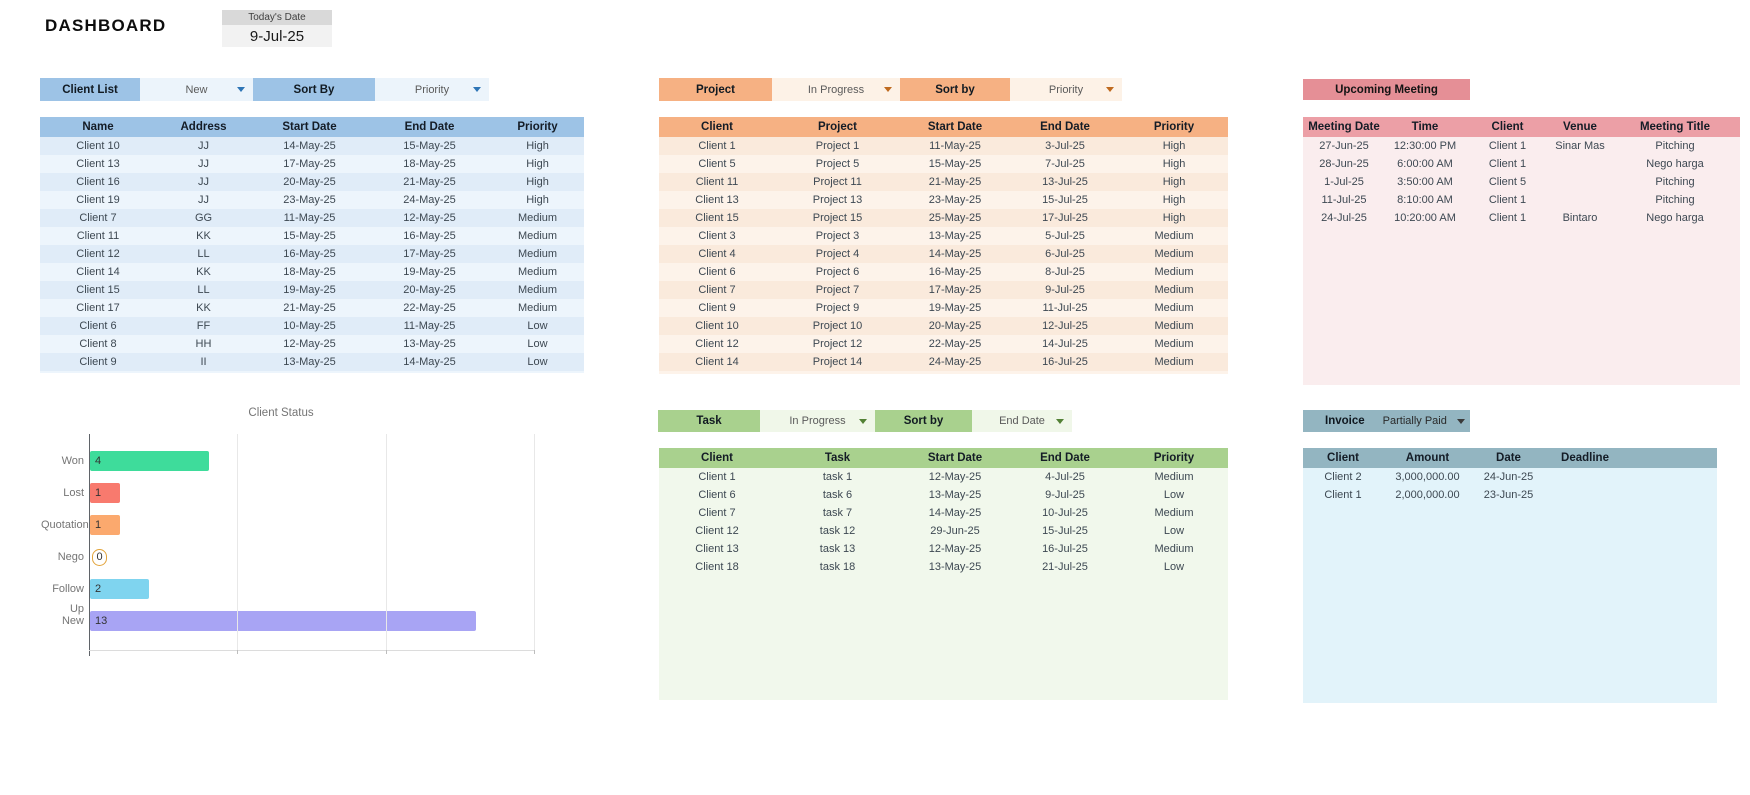 The width and height of the screenshot is (1750, 795). What do you see at coordinates (837, 146) in the screenshot?
I see `table-cell: Project 1` at bounding box center [837, 146].